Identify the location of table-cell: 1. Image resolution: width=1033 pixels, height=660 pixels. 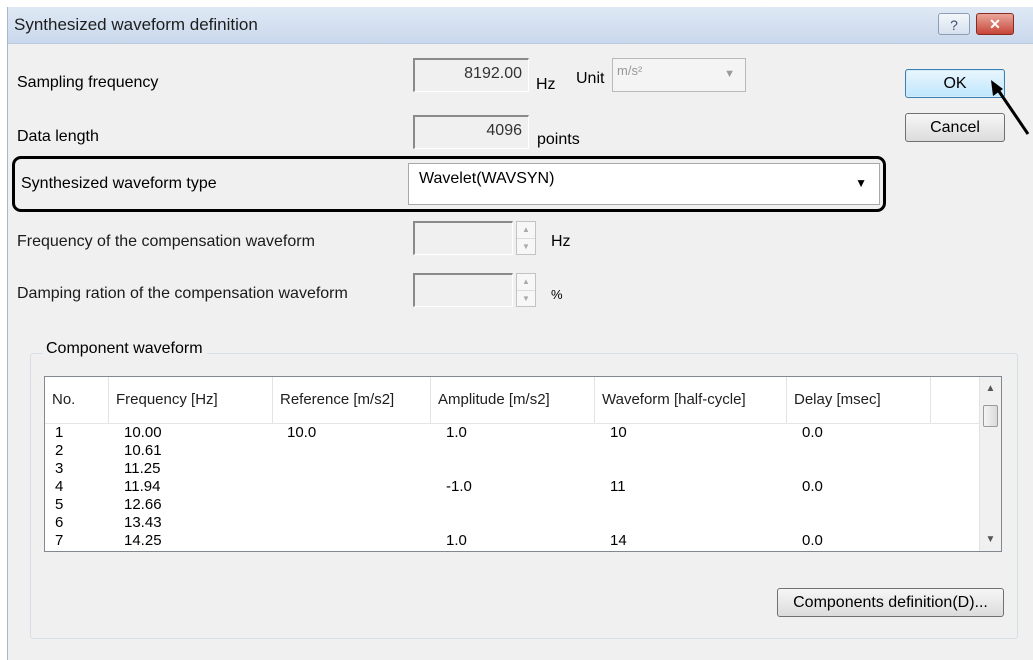
(59, 432).